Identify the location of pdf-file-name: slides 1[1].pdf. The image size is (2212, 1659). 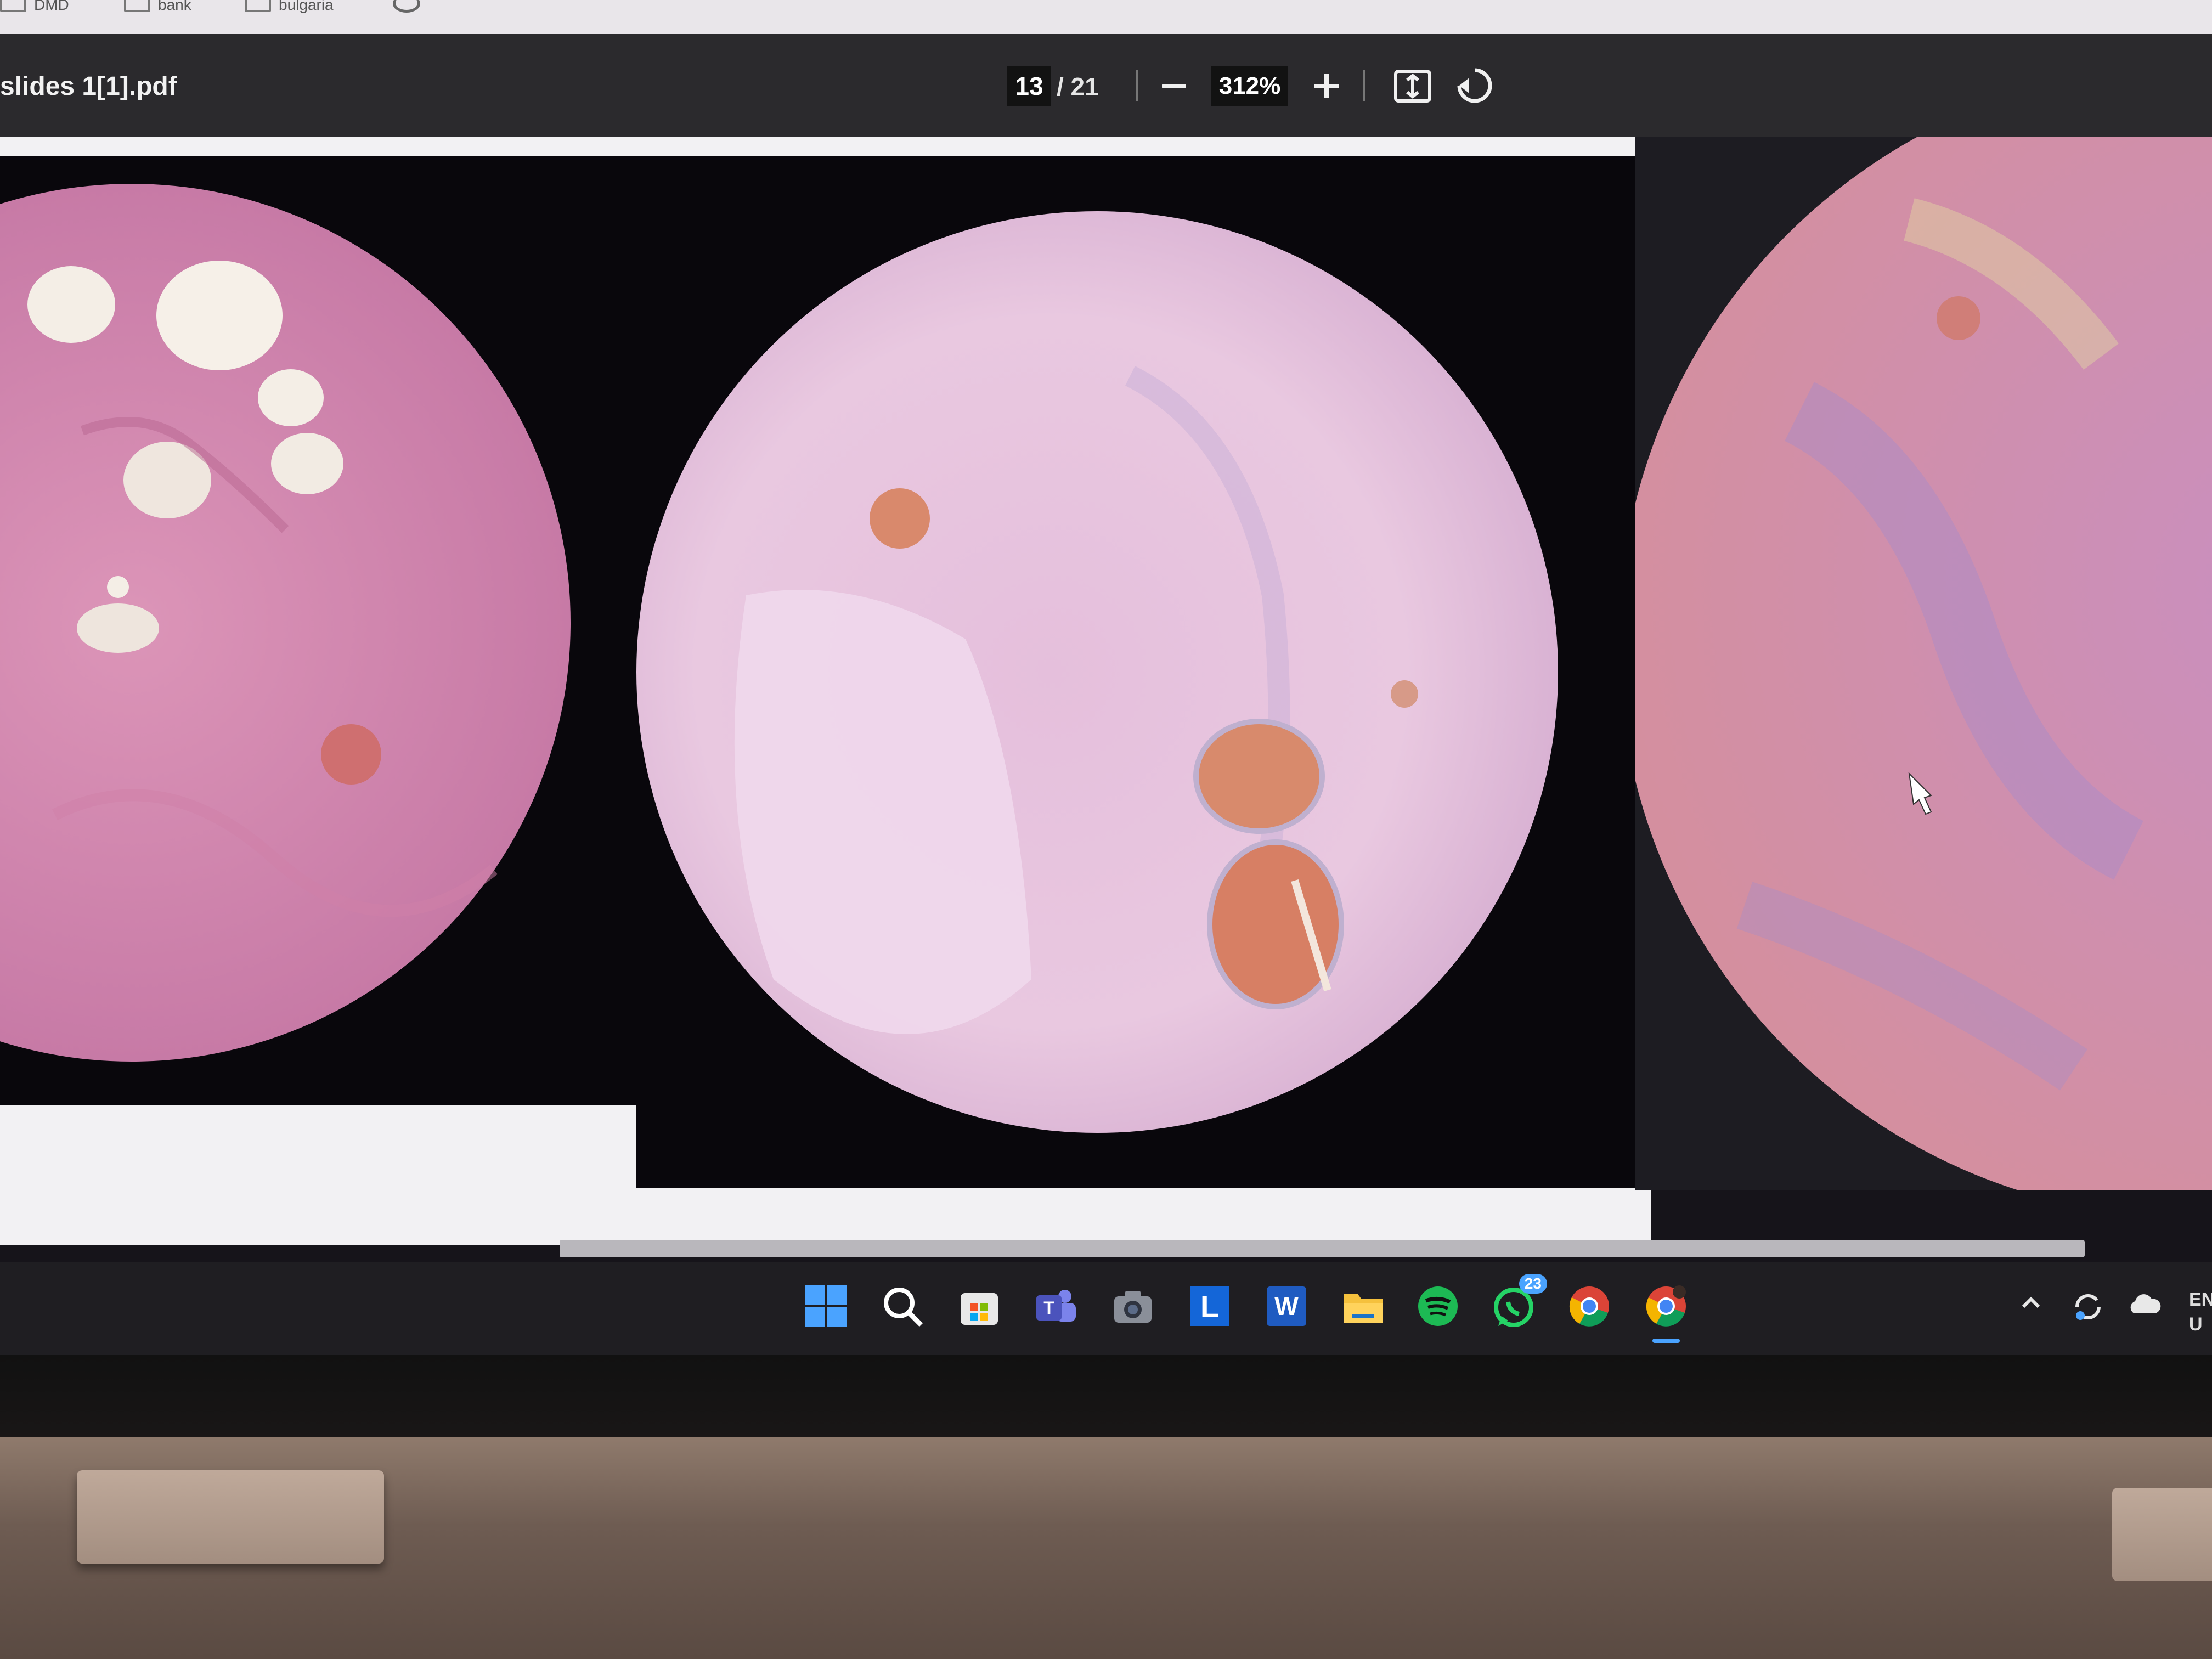
(88, 87).